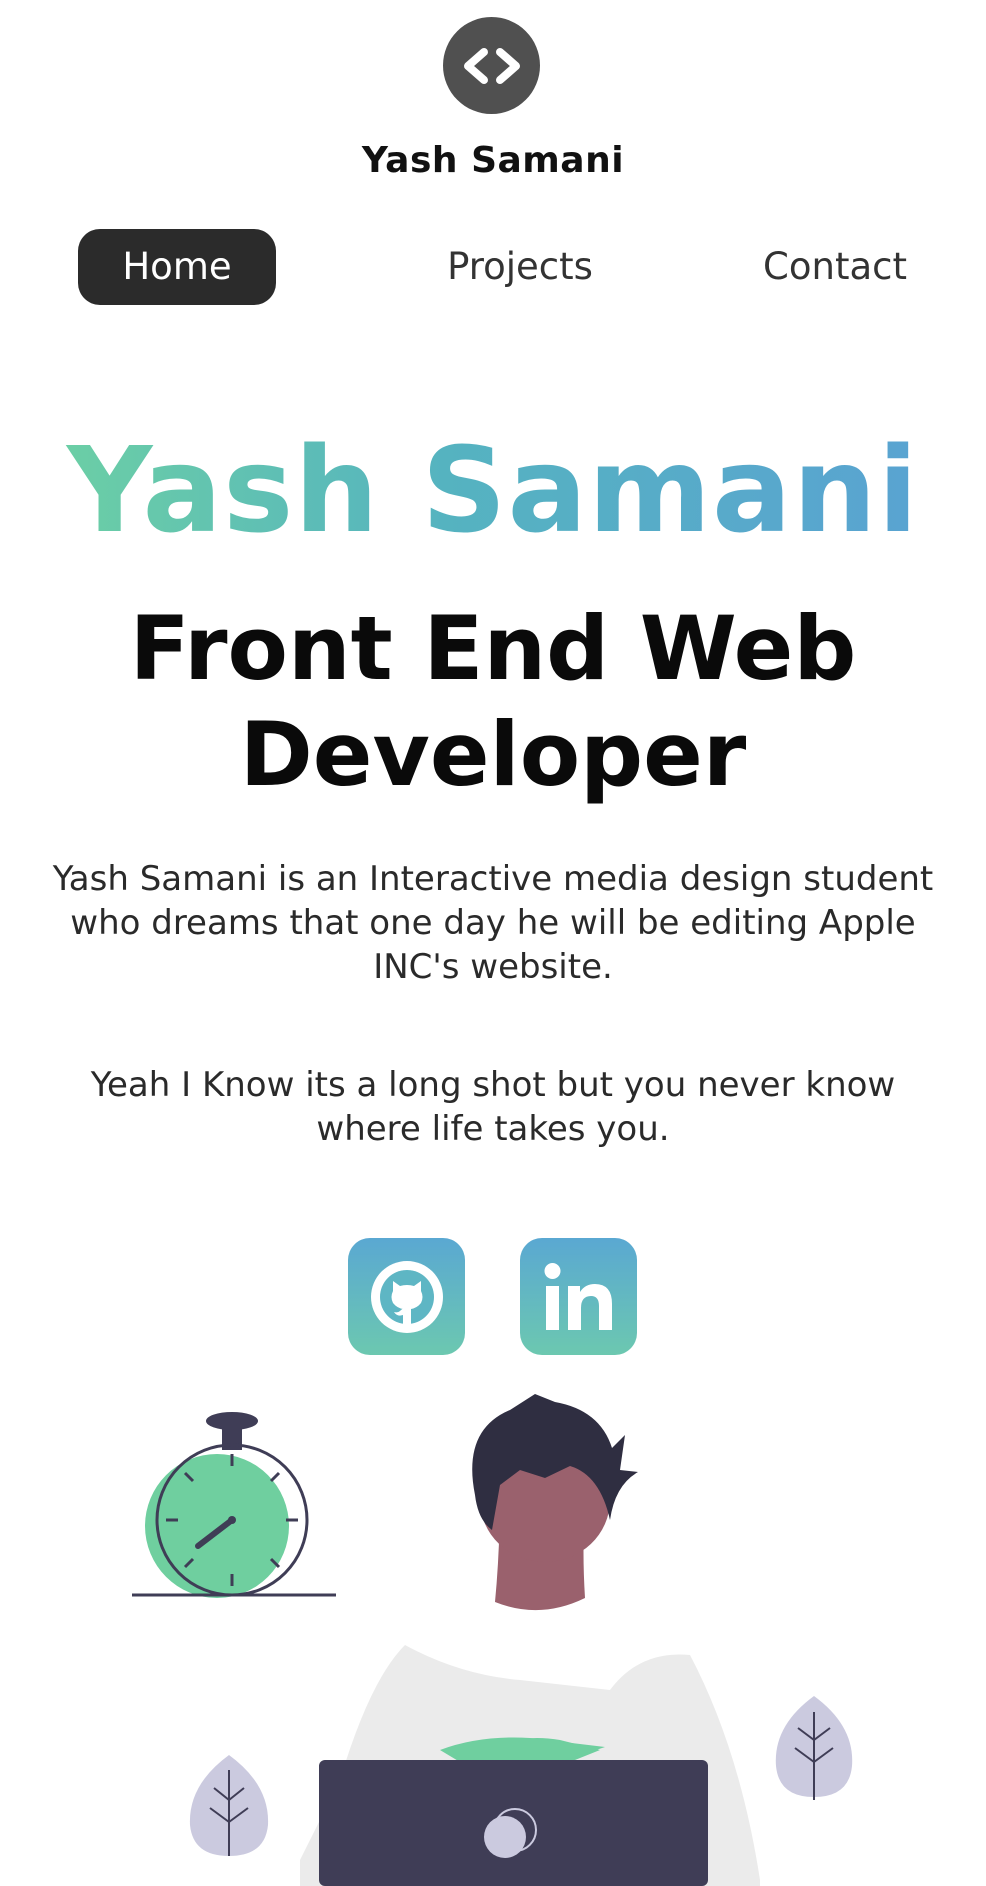  I want to click on leaf-left-icon, so click(229, 1805).